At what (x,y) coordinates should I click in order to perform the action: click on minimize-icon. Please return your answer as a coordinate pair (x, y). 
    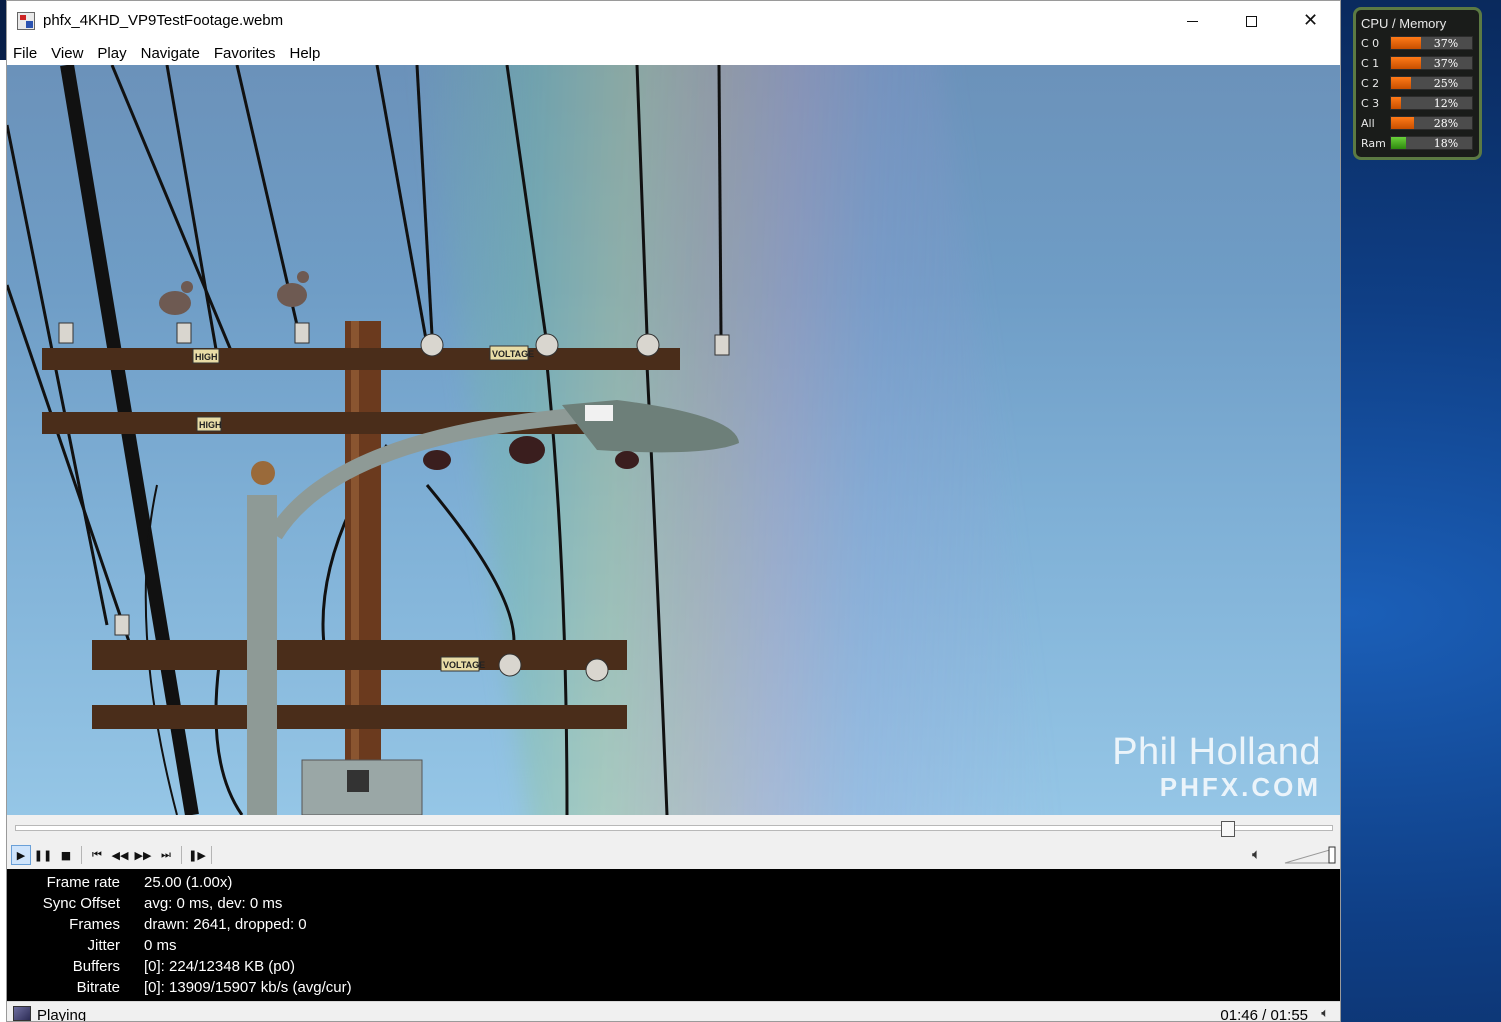
    Looking at the image, I should click on (1192, 21).